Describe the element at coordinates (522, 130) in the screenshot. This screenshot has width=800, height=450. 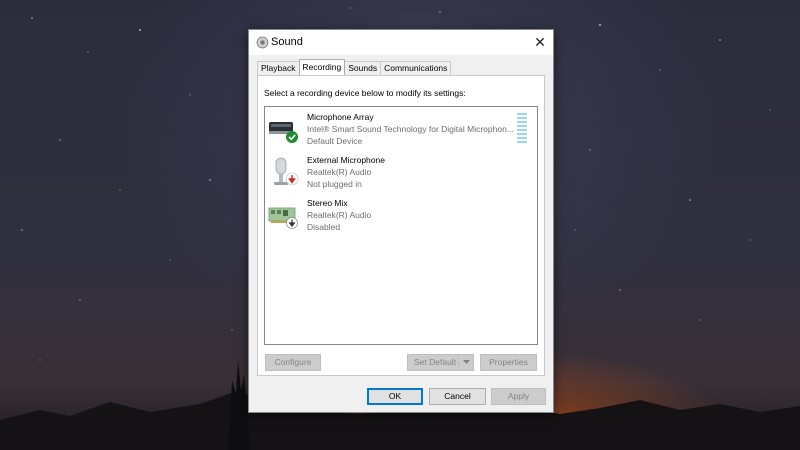
I see `level-meter` at that location.